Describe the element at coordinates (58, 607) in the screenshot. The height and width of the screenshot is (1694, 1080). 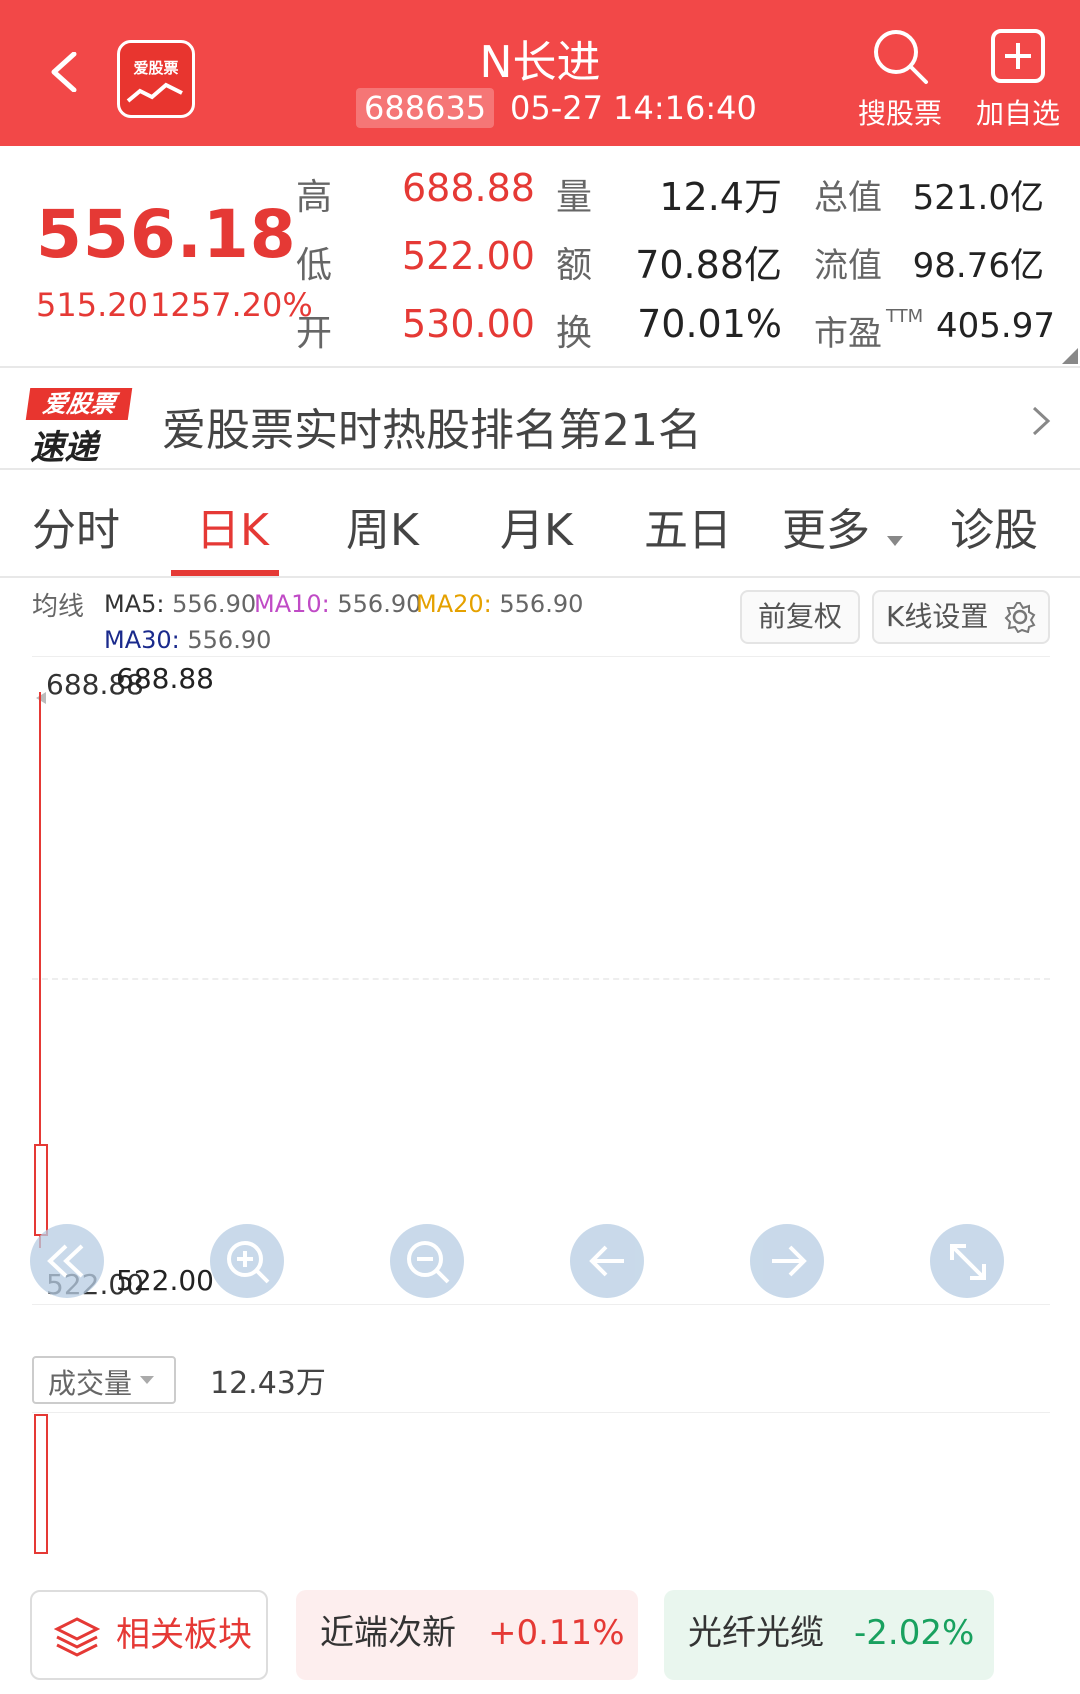
I see `ma-label: 均线` at that location.